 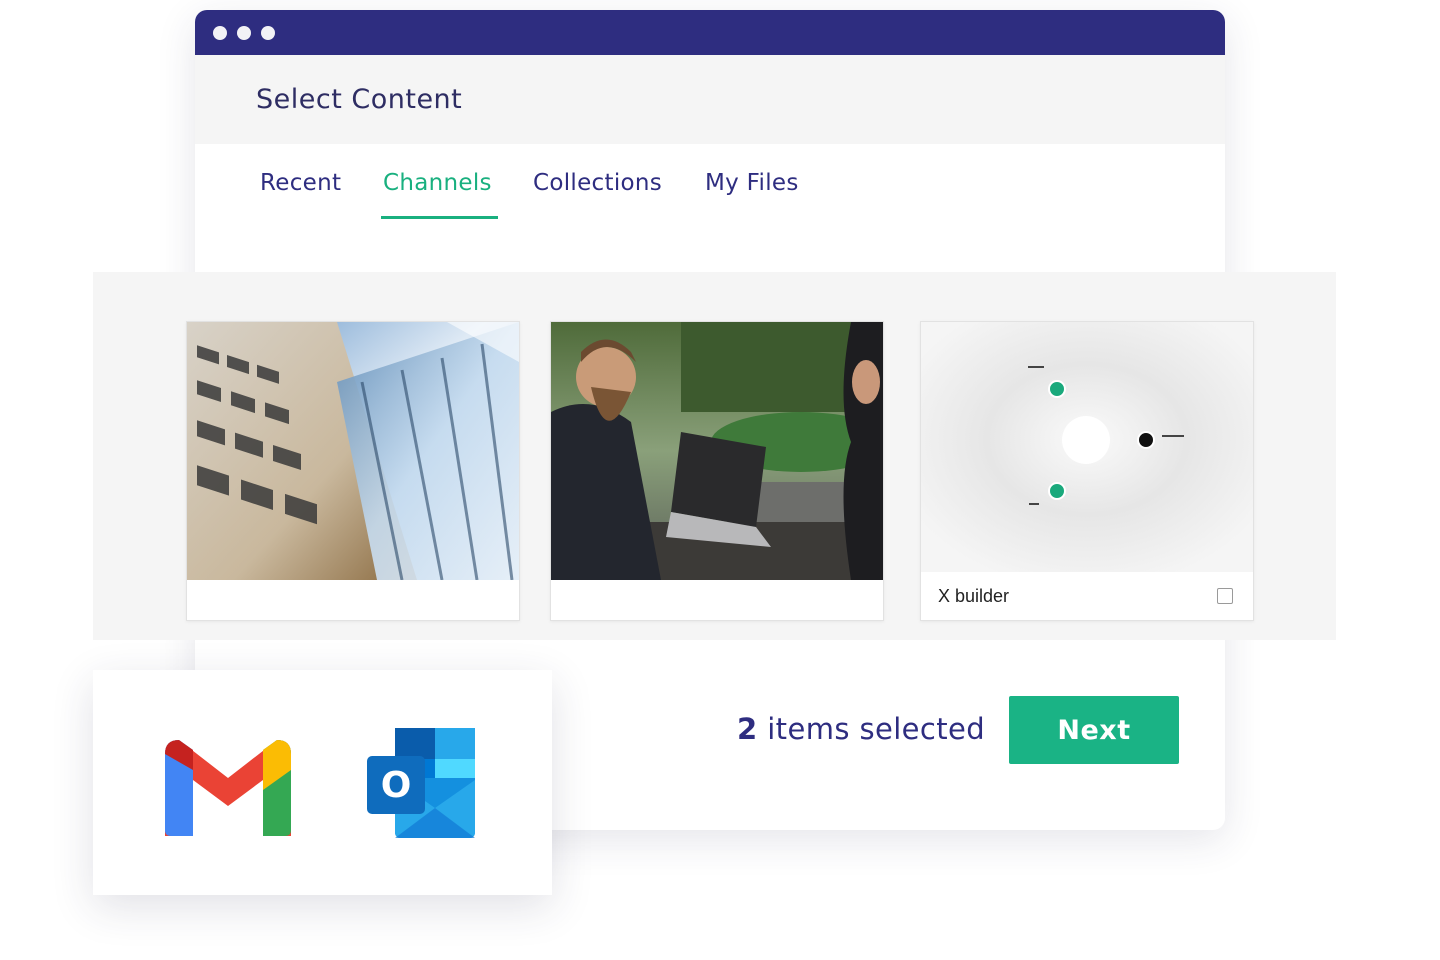 What do you see at coordinates (228, 788) in the screenshot?
I see `gmail-icon` at bounding box center [228, 788].